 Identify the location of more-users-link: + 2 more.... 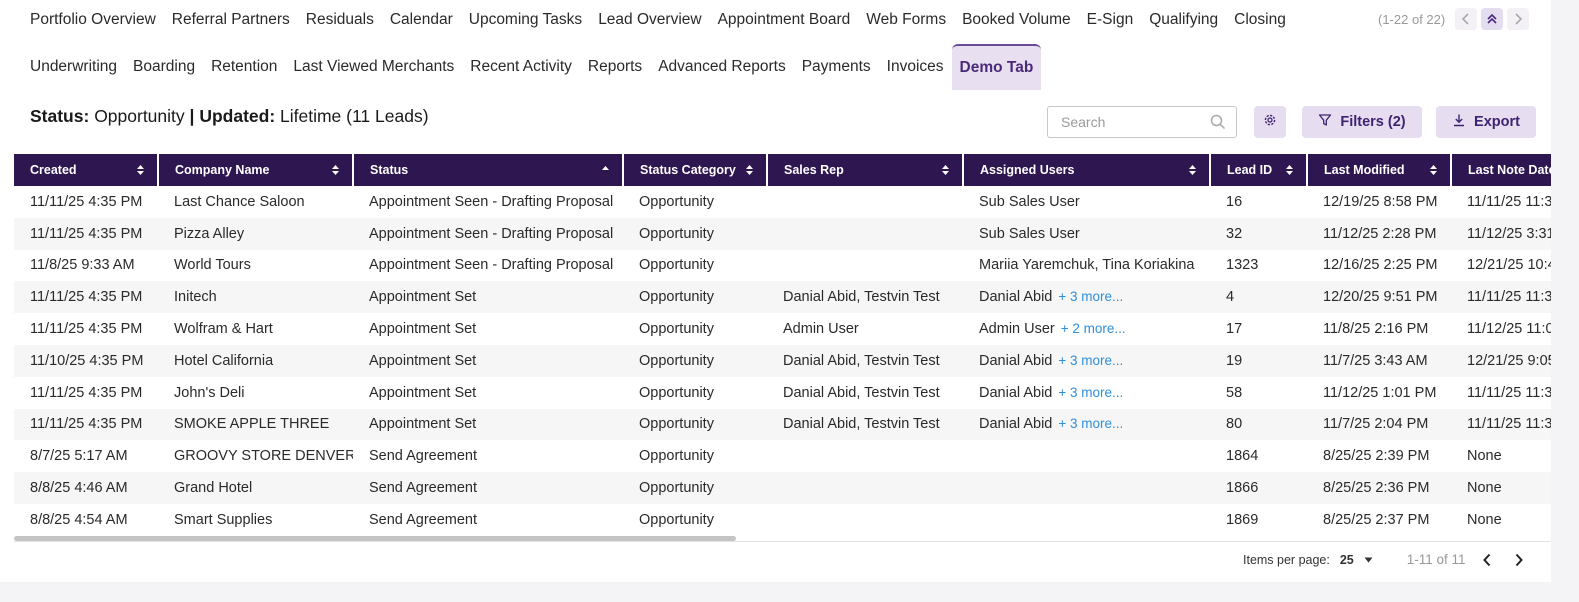
(1093, 328).